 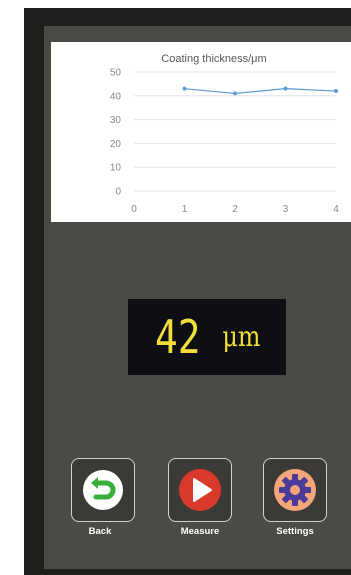 I want to click on y-tick-label: 30, so click(x=116, y=120).